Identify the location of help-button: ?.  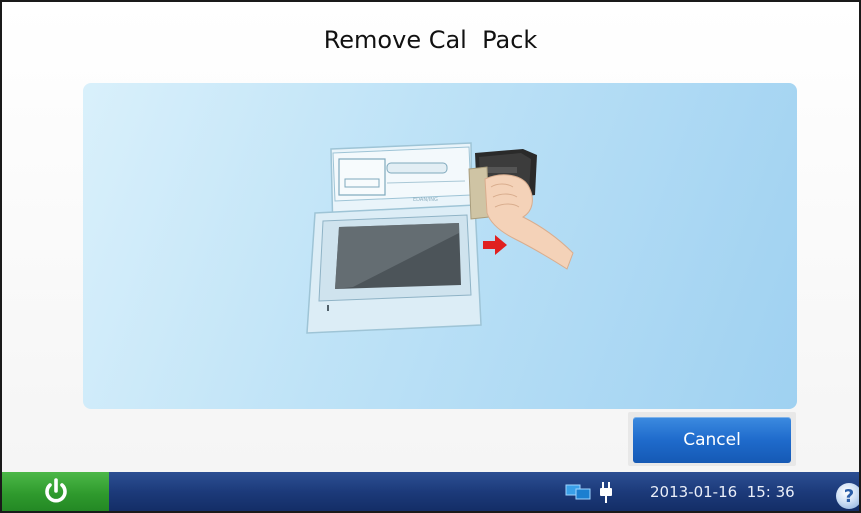
(847, 496).